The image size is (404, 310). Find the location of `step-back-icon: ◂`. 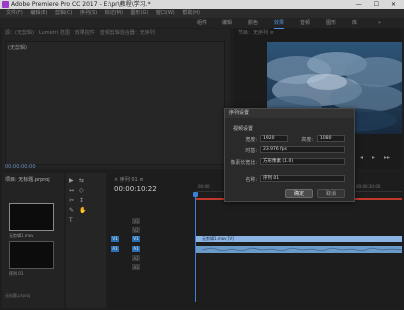

step-back-icon: ◂ is located at coordinates (361, 157).